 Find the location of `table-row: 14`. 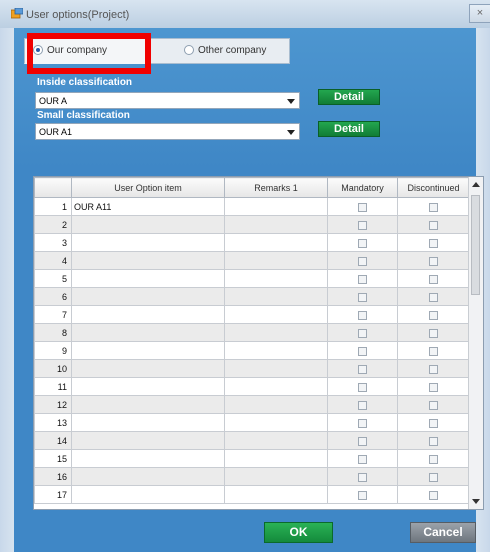

table-row: 14 is located at coordinates (251, 440).